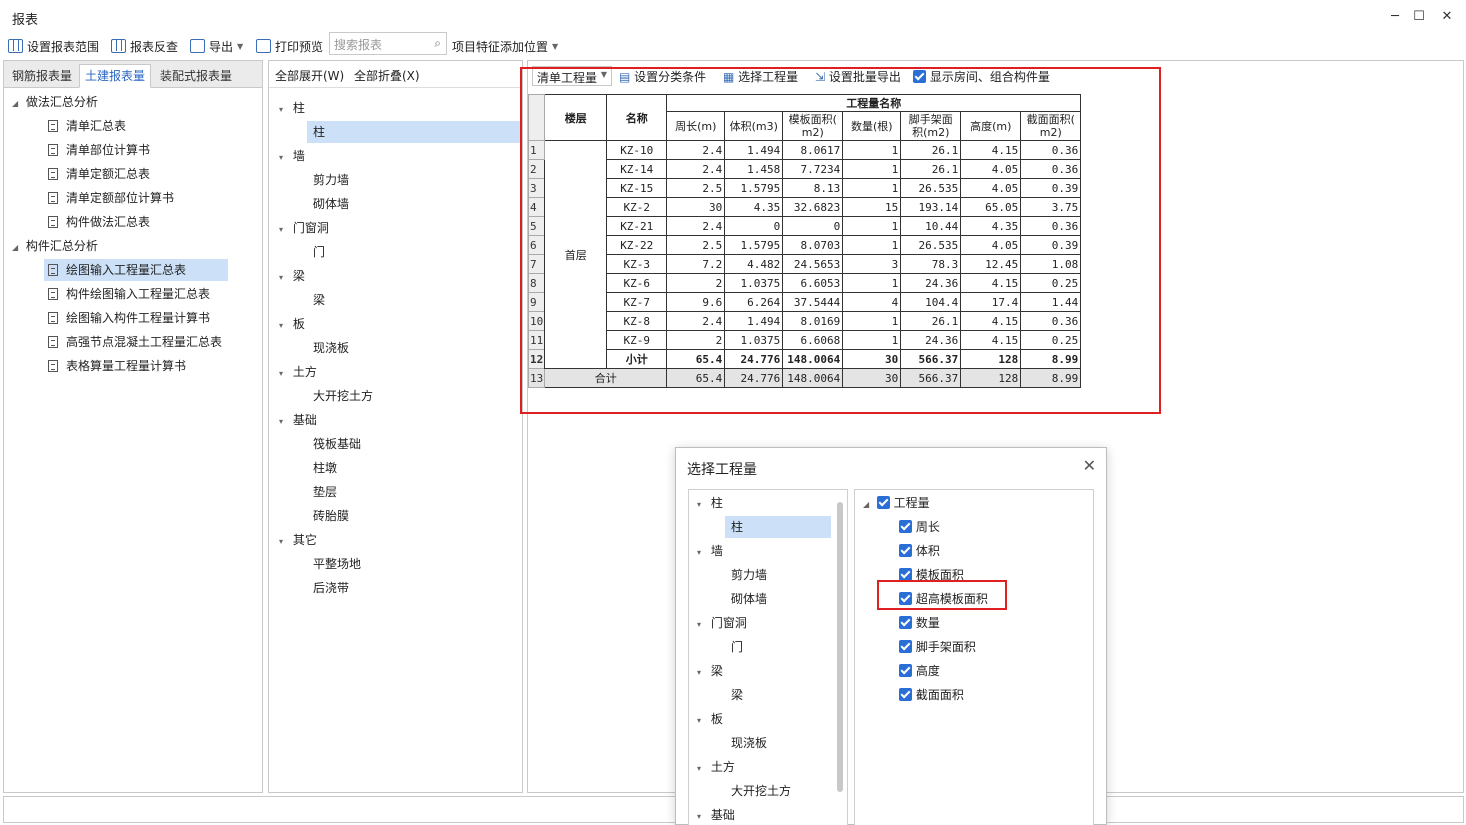 This screenshot has height=825, width=1466. What do you see at coordinates (319, 300) in the screenshot?
I see `tree-item: 梁` at bounding box center [319, 300].